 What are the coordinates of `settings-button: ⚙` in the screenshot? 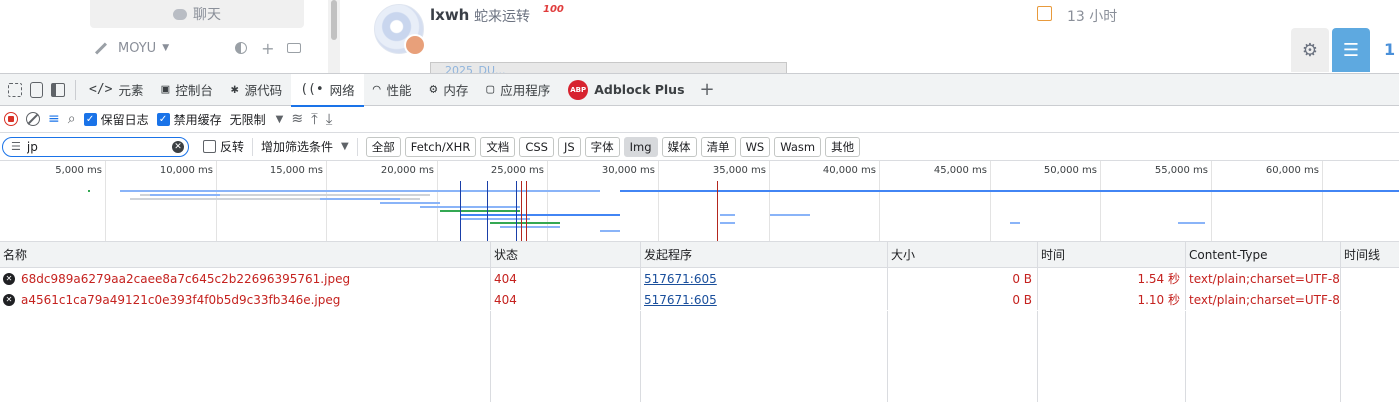 It's located at (1310, 50).